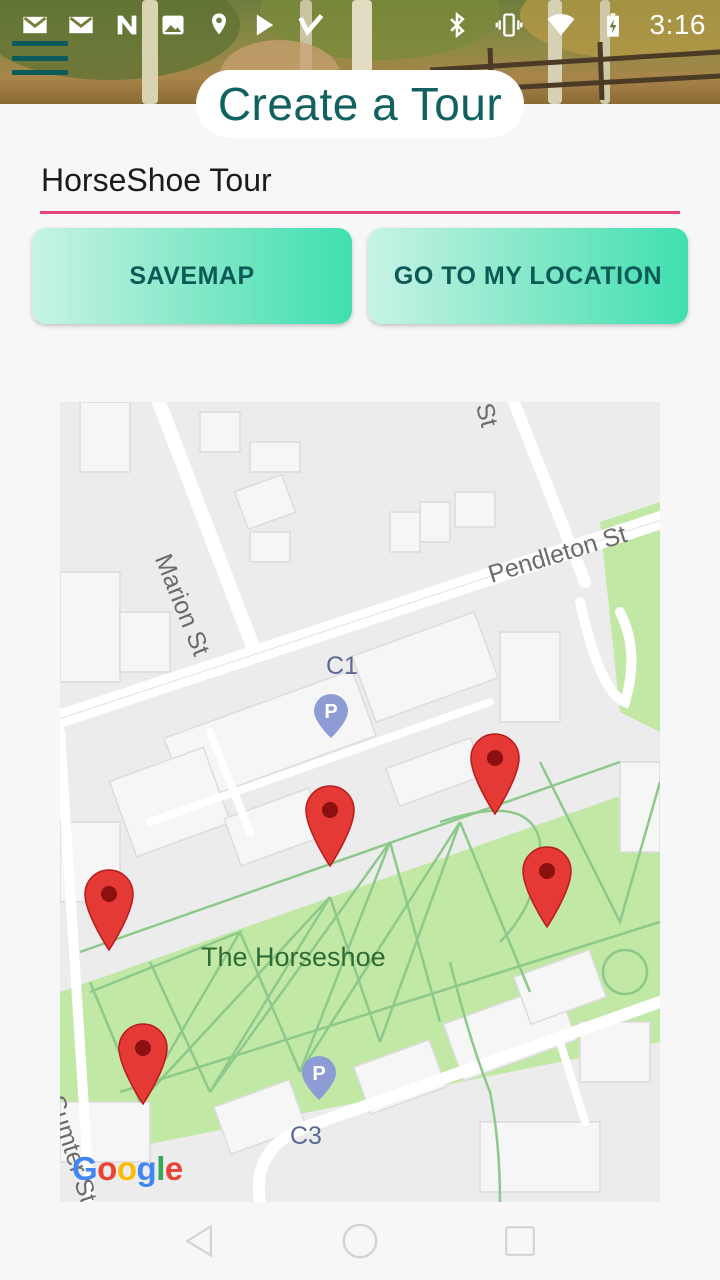  What do you see at coordinates (192, 276) in the screenshot?
I see `save-map-button: SAVEMAP` at bounding box center [192, 276].